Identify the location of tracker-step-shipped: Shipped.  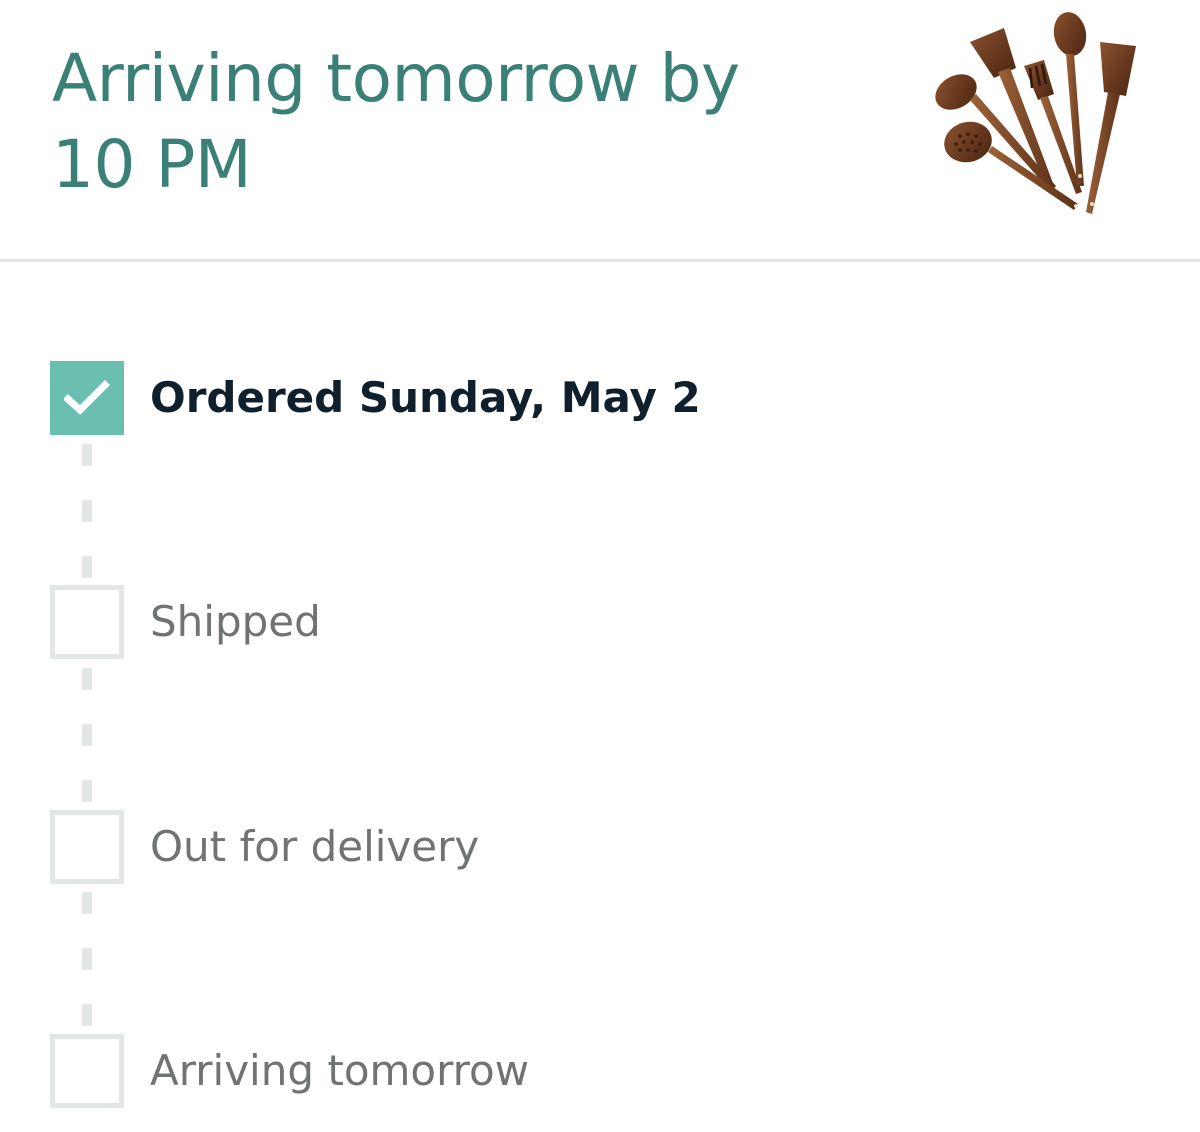
(600, 622).